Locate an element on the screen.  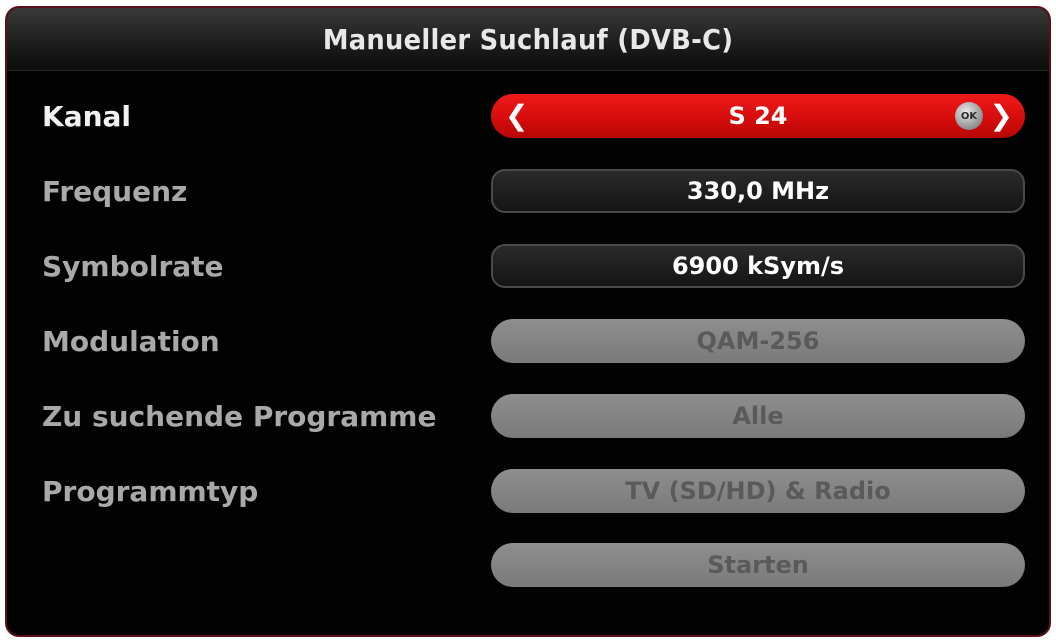
symbolrate-field: 6900 kSym/s is located at coordinates (758, 266).